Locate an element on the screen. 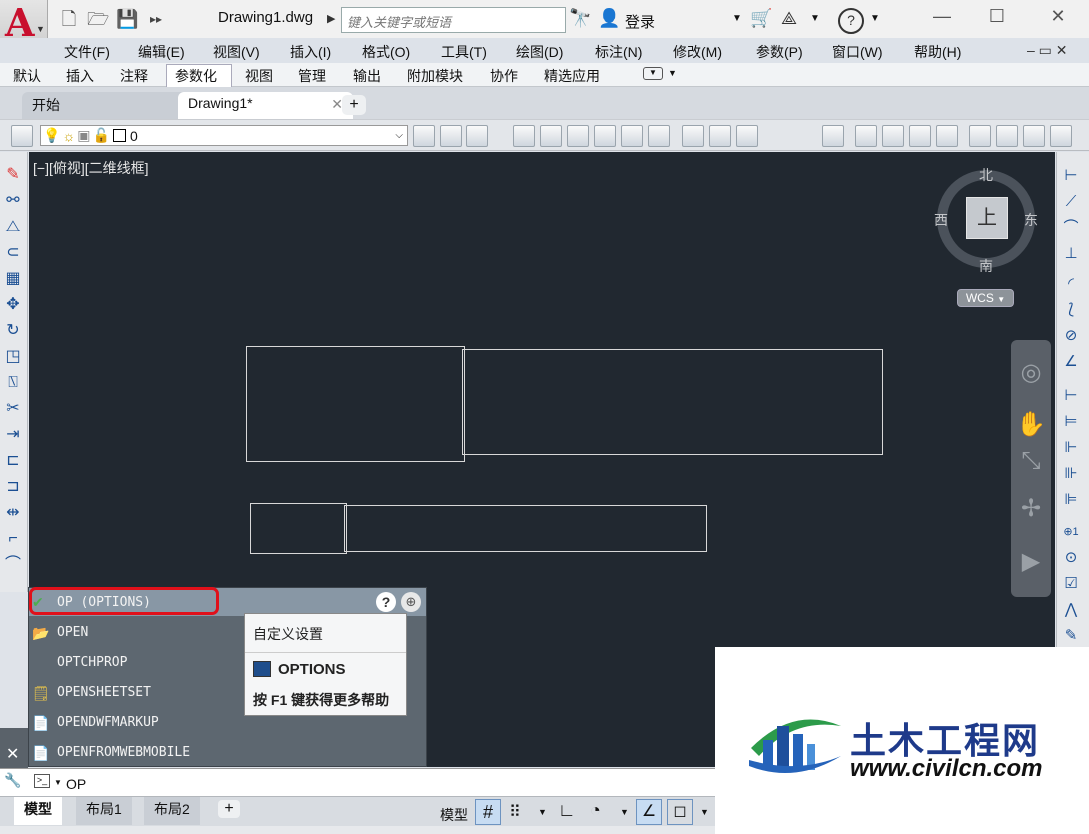  menu-view: 视图(V) is located at coordinates (236, 52).